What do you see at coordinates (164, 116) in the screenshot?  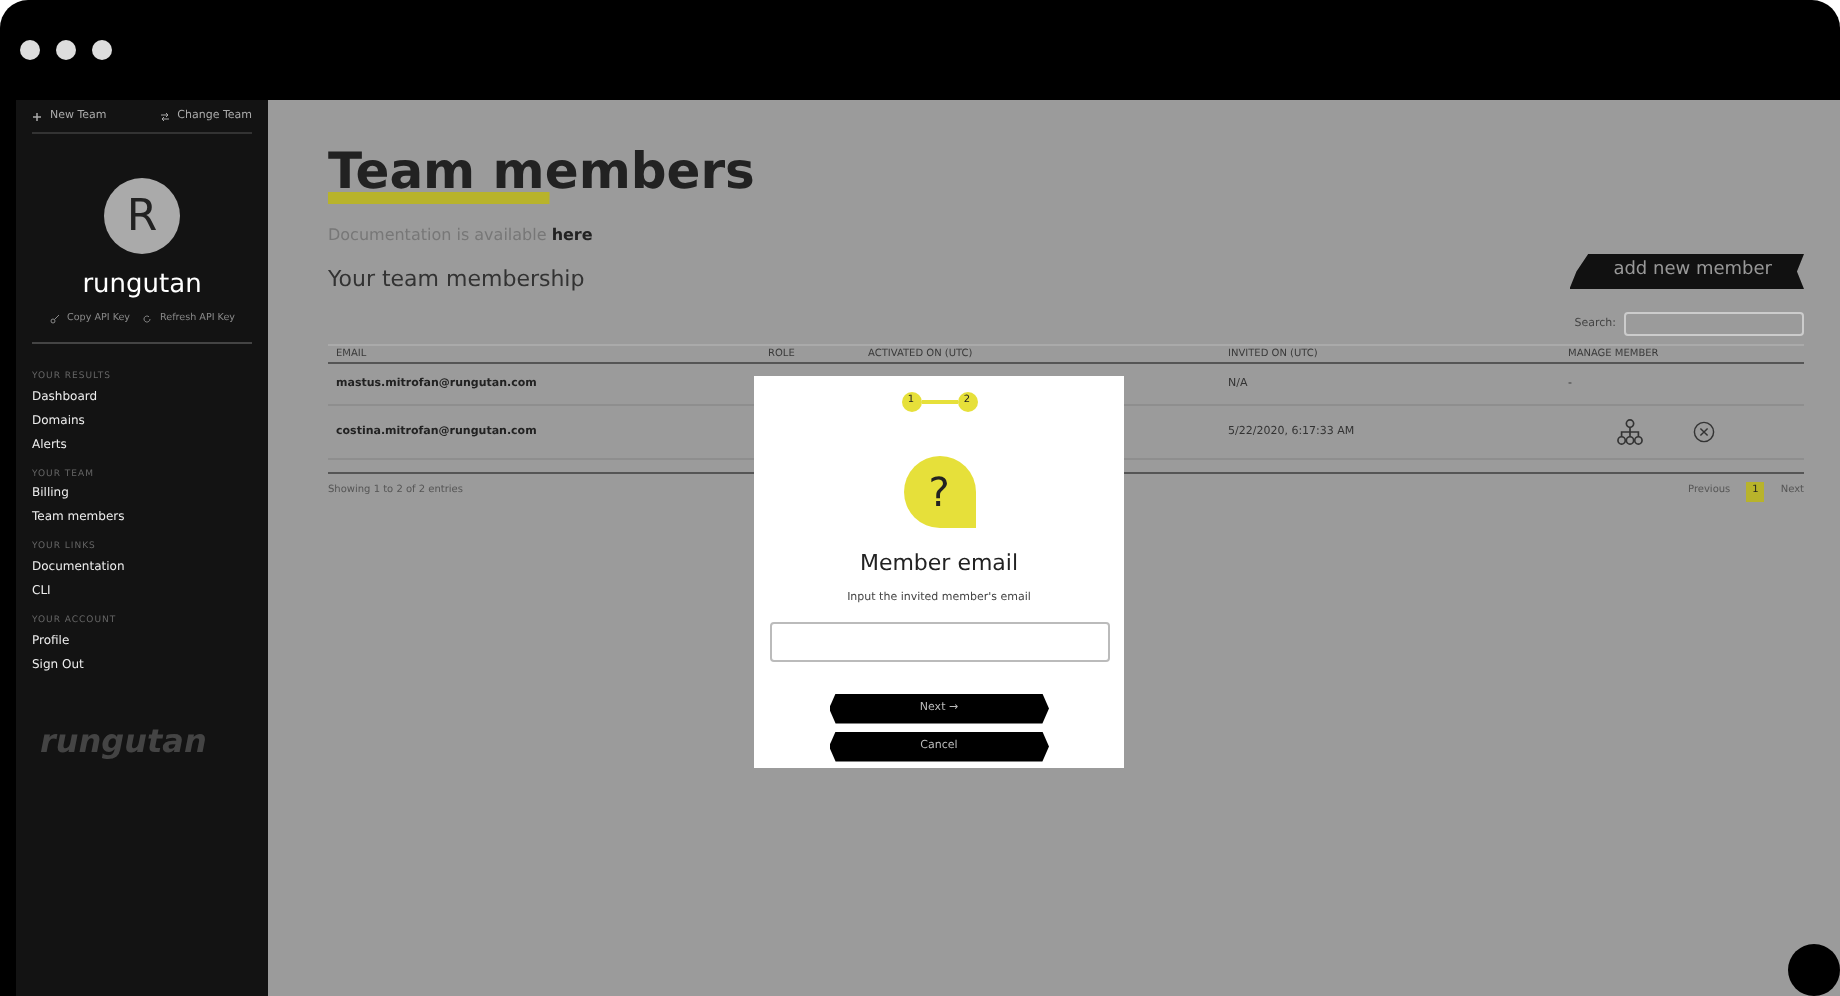 I see `swap-icon` at bounding box center [164, 116].